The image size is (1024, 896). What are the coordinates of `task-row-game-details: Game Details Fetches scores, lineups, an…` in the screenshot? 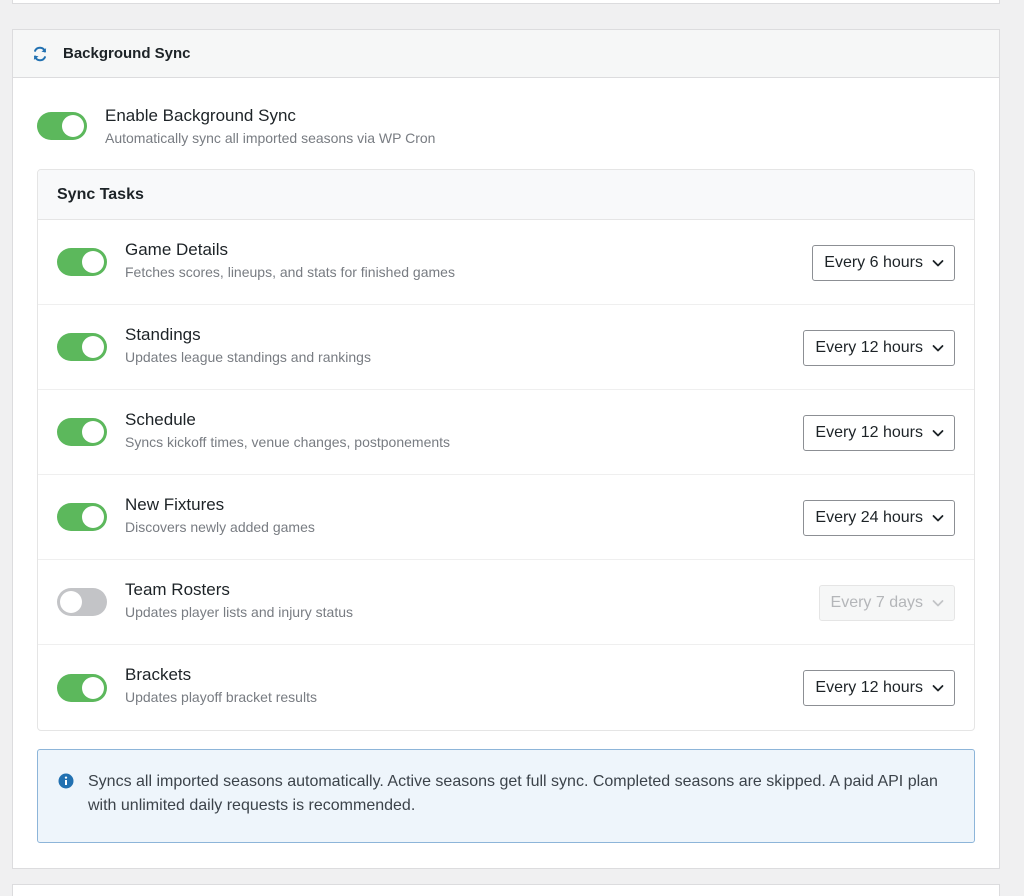 It's located at (506, 262).